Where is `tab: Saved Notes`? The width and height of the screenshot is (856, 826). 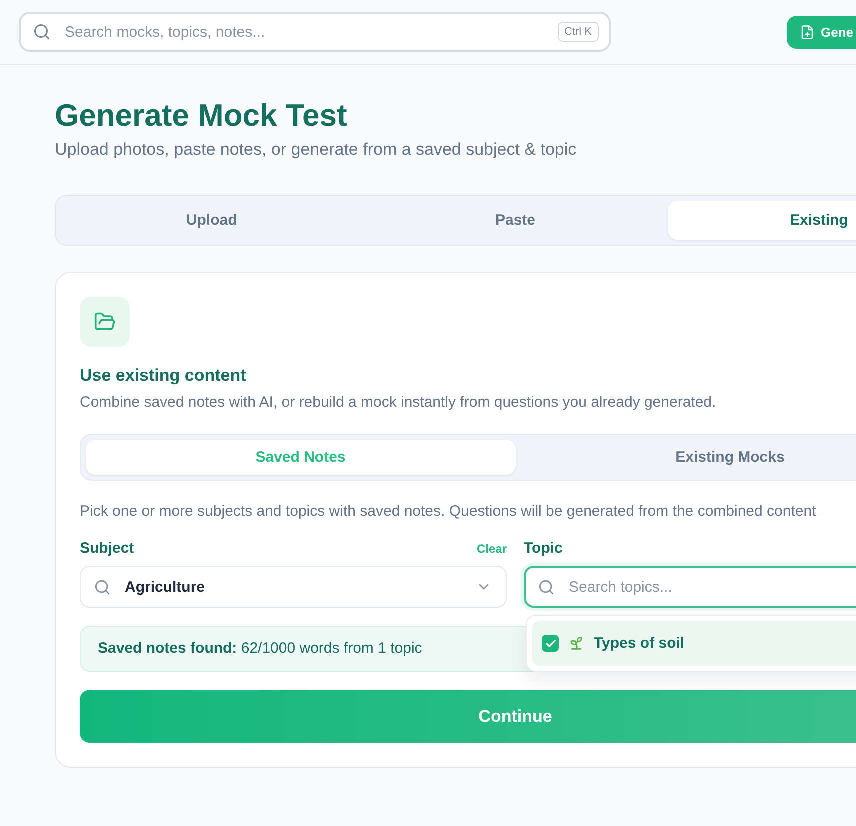
tab: Saved Notes is located at coordinates (301, 457).